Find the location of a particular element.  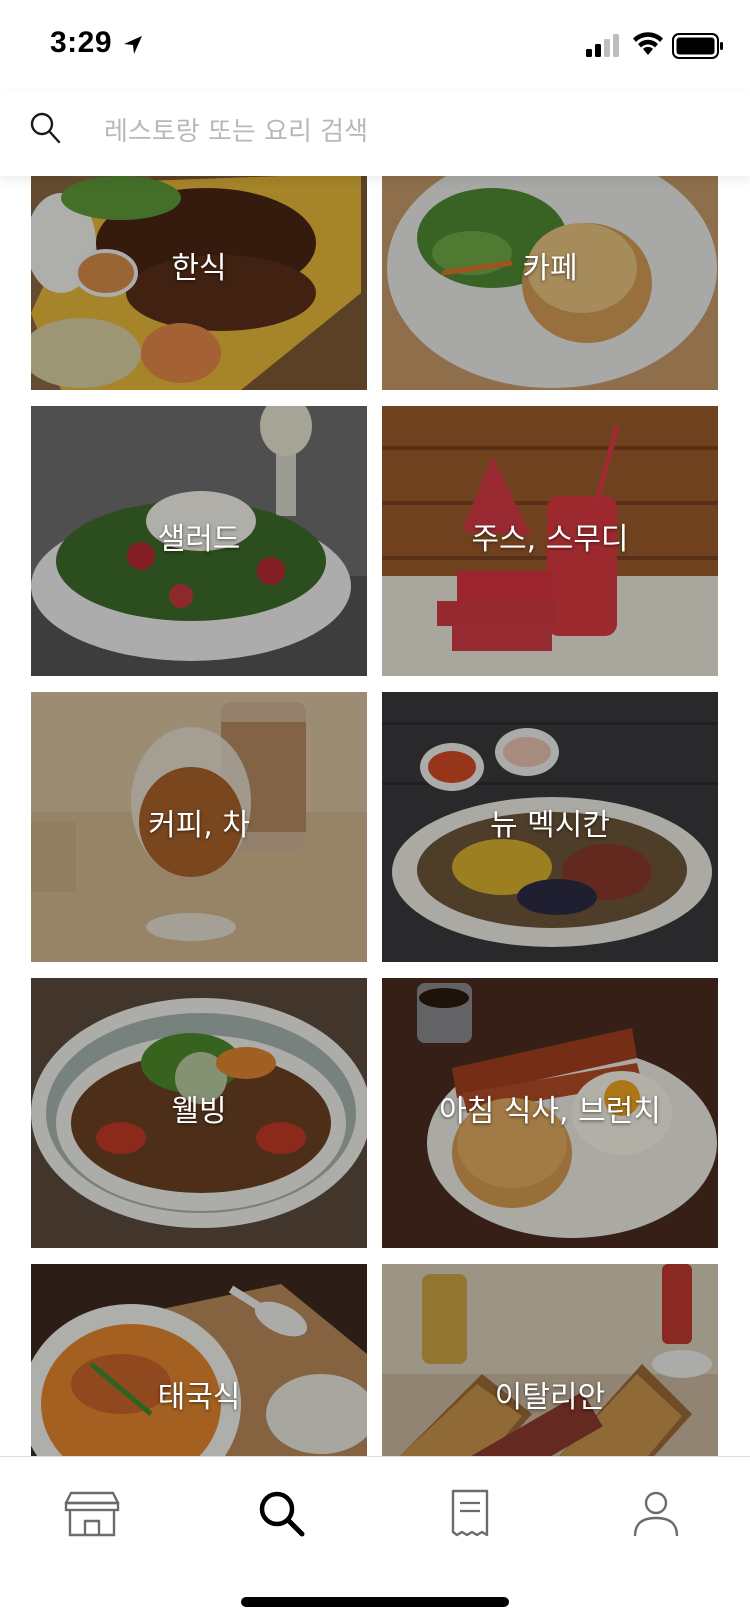

category-tile-italian: 이탈리안 is located at coordinates (550, 1360).